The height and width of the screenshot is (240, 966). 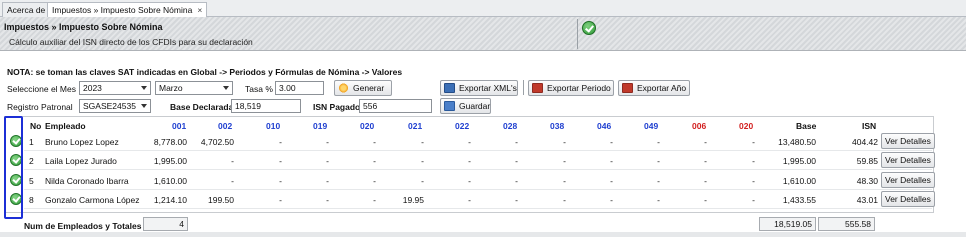 What do you see at coordinates (81, 161) in the screenshot?
I see `table-cell-empleado: Laila Lopez Jurado` at bounding box center [81, 161].